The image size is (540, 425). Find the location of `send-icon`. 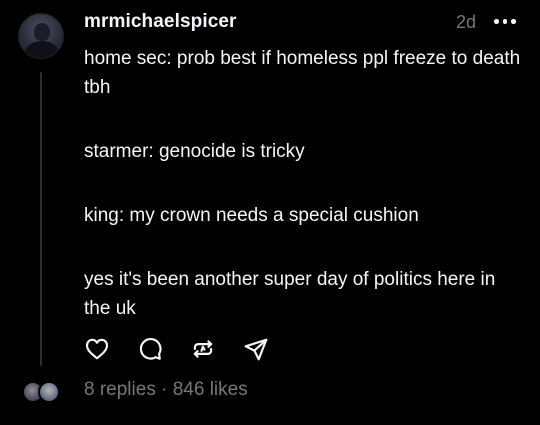

send-icon is located at coordinates (256, 349).